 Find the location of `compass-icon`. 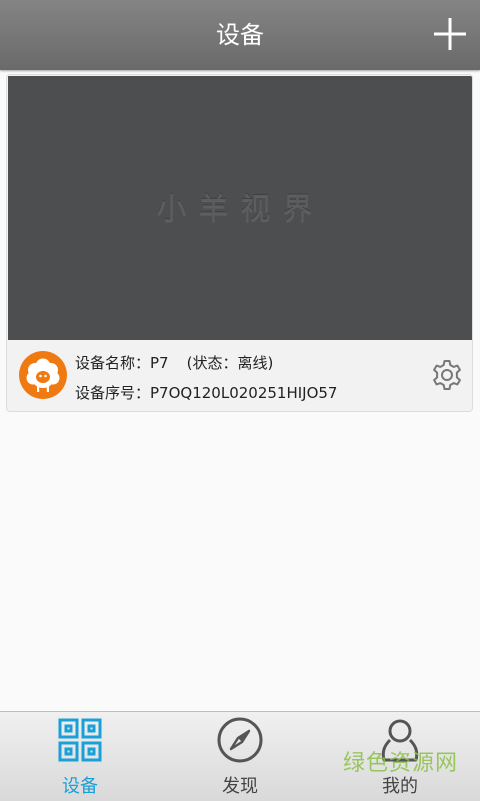

compass-icon is located at coordinates (240, 740).